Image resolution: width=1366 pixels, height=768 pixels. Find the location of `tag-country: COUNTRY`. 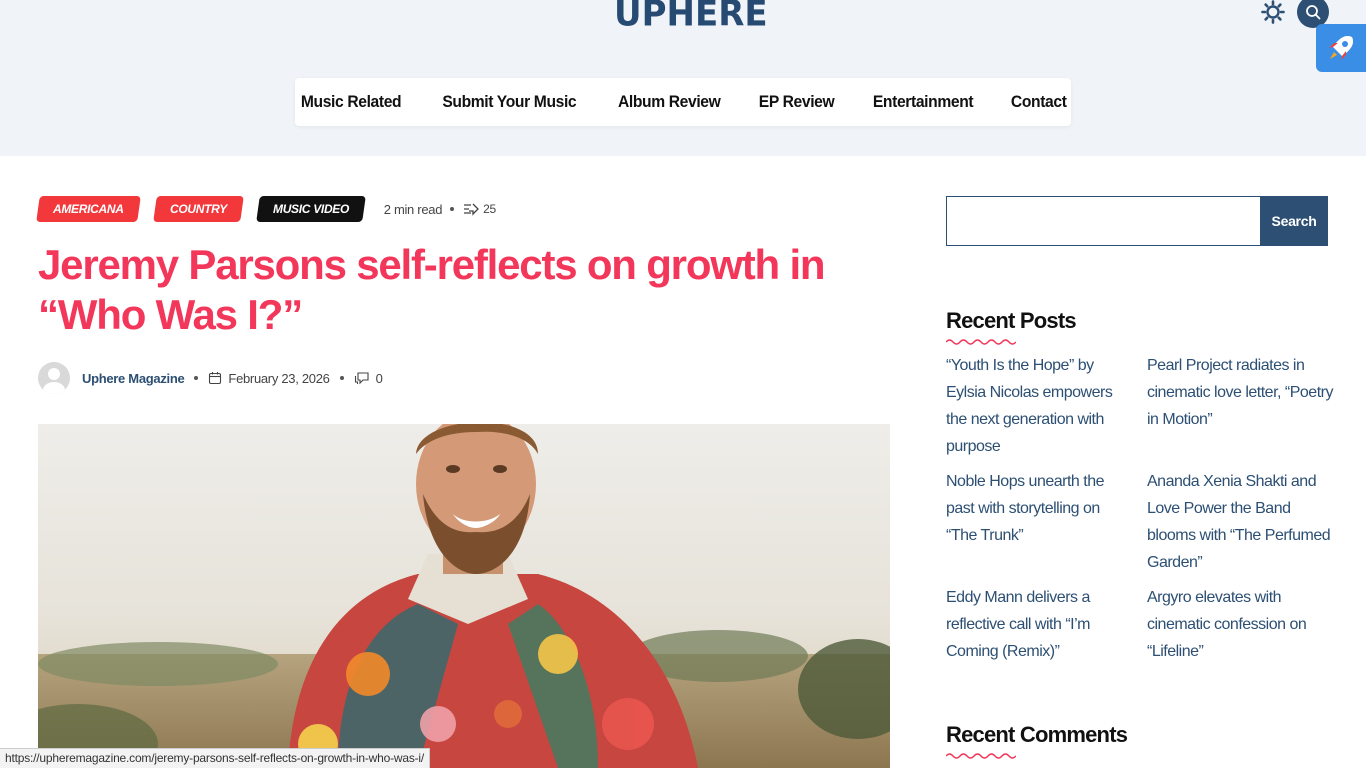

tag-country: COUNTRY is located at coordinates (198, 209).